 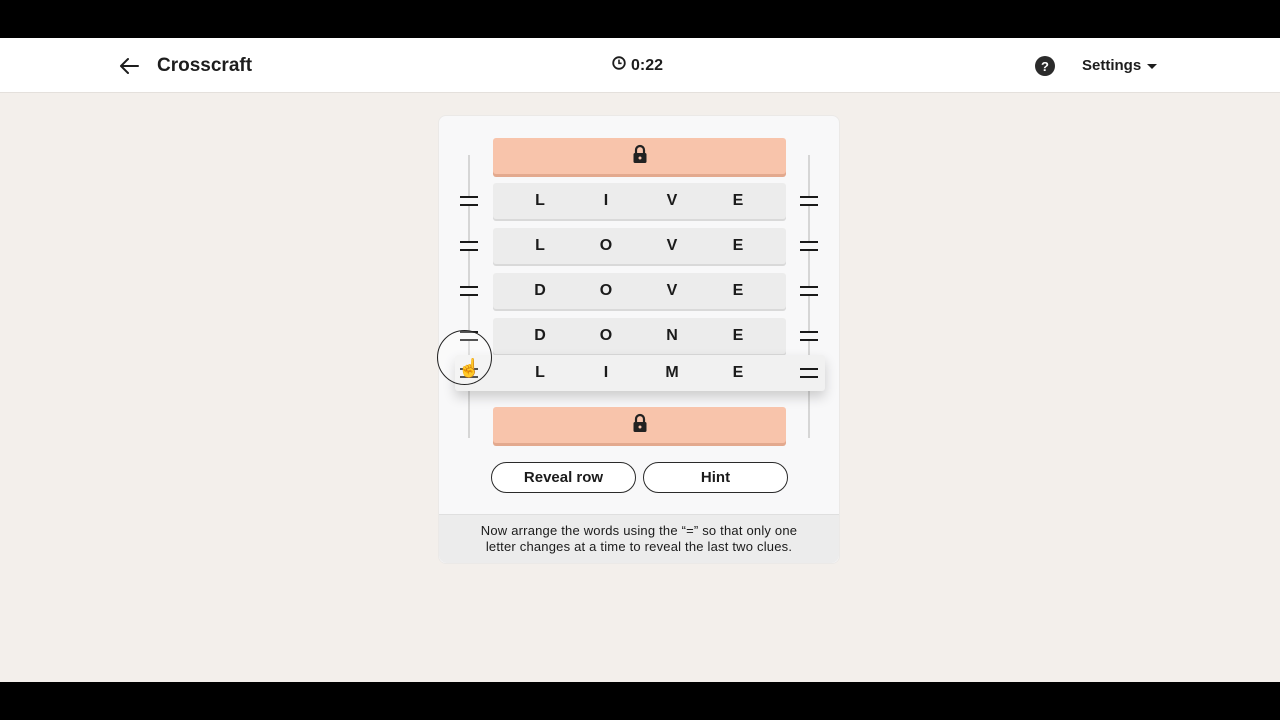 I want to click on settings-dropdown: Settings, so click(x=1120, y=65).